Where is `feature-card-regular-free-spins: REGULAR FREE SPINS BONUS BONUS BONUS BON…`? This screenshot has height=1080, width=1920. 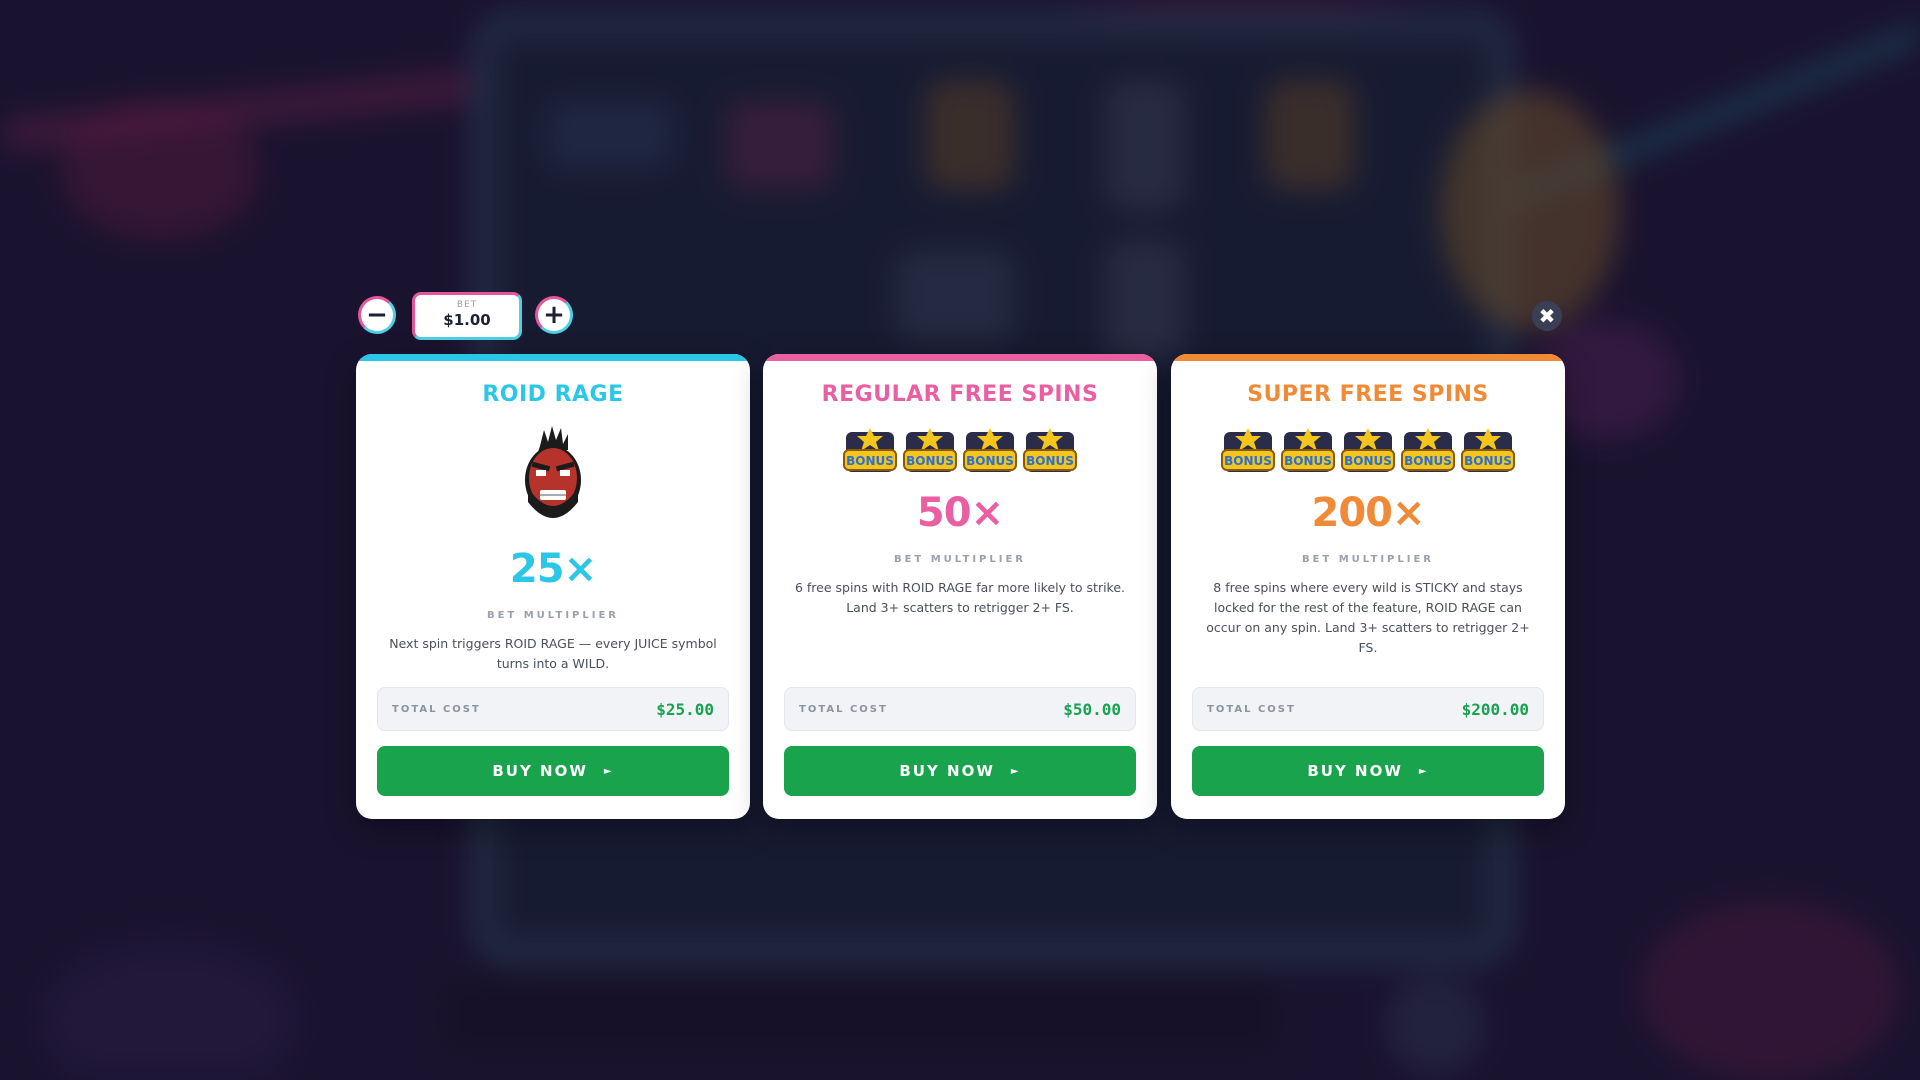 feature-card-regular-free-spins: REGULAR FREE SPINS BONUS BONUS BONUS BON… is located at coordinates (960, 586).